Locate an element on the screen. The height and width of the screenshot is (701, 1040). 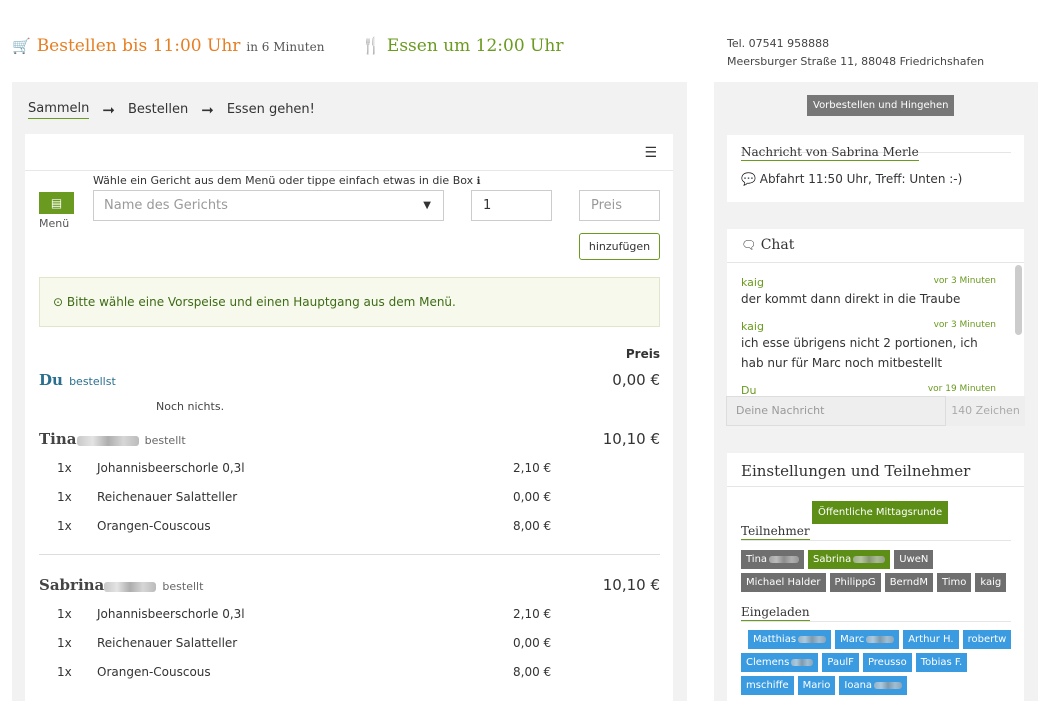
participant-tag: BerndM is located at coordinates (908, 582).